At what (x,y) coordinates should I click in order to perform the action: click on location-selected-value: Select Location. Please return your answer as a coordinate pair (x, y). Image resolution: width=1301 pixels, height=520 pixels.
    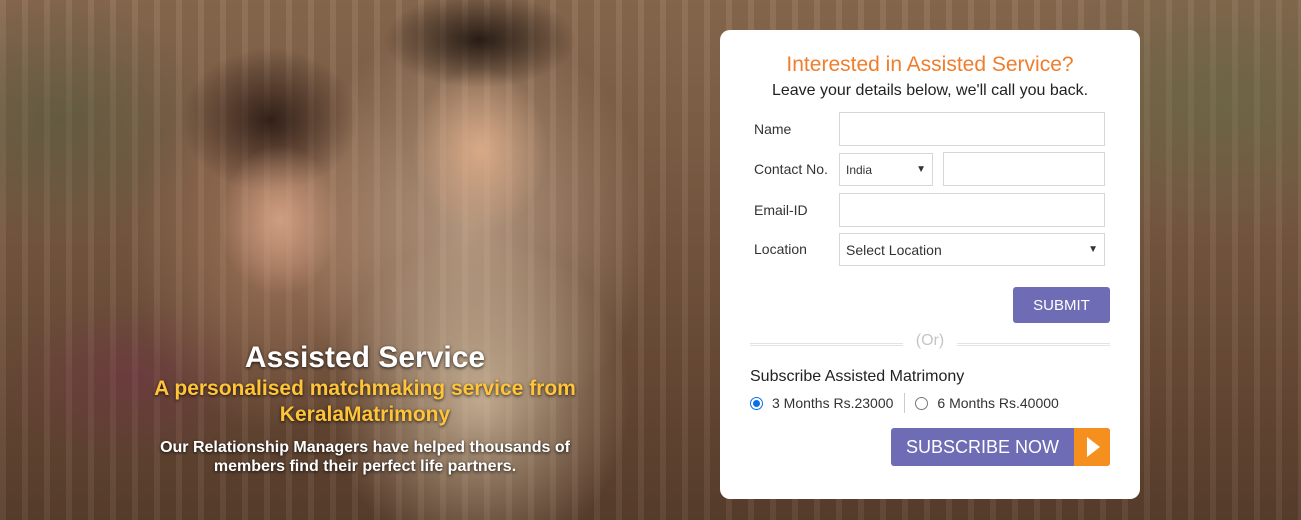
    Looking at the image, I should click on (894, 249).